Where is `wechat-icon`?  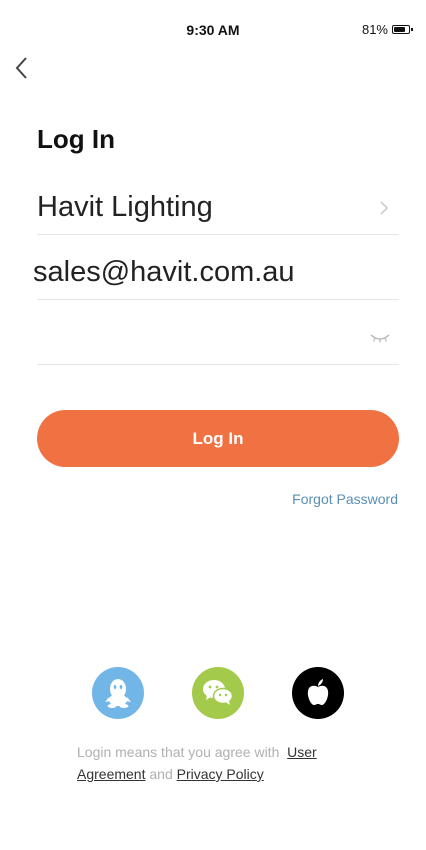
wechat-icon is located at coordinates (218, 692).